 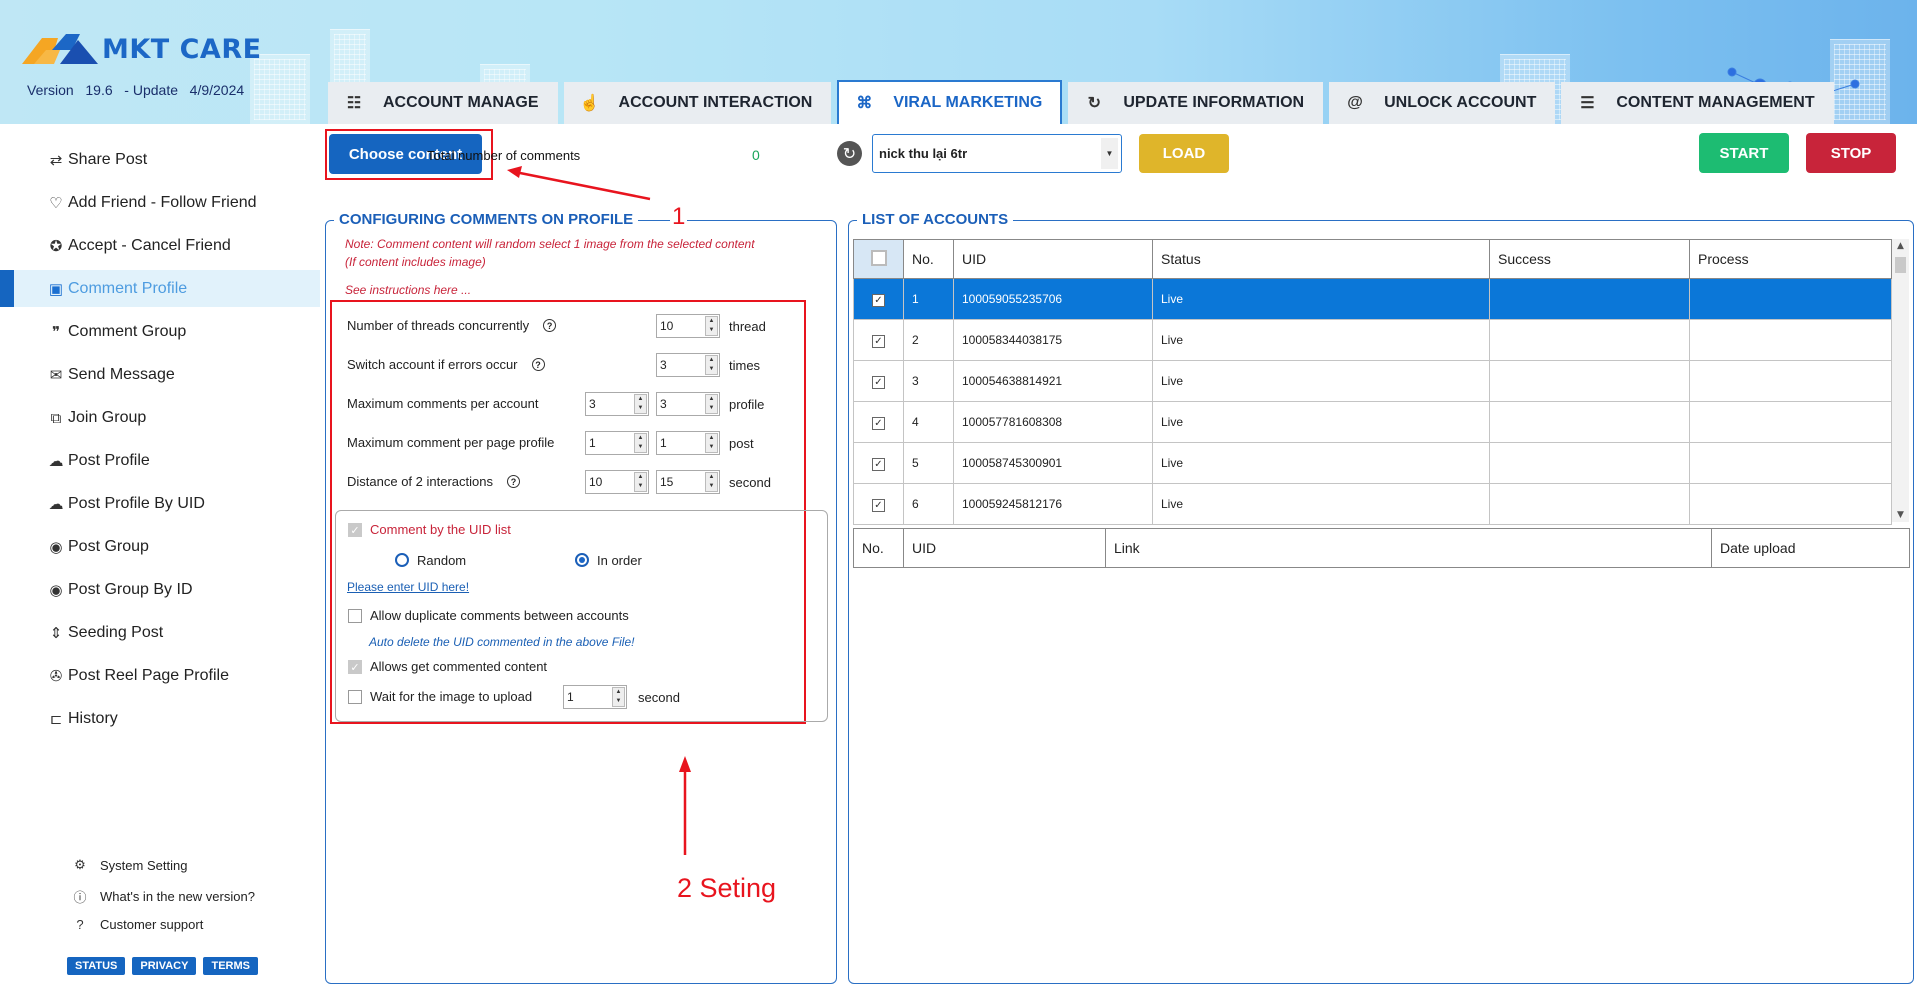 What do you see at coordinates (688, 482) in the screenshot?
I see `interaction-distance-max-input: 15 ▲ ▼` at bounding box center [688, 482].